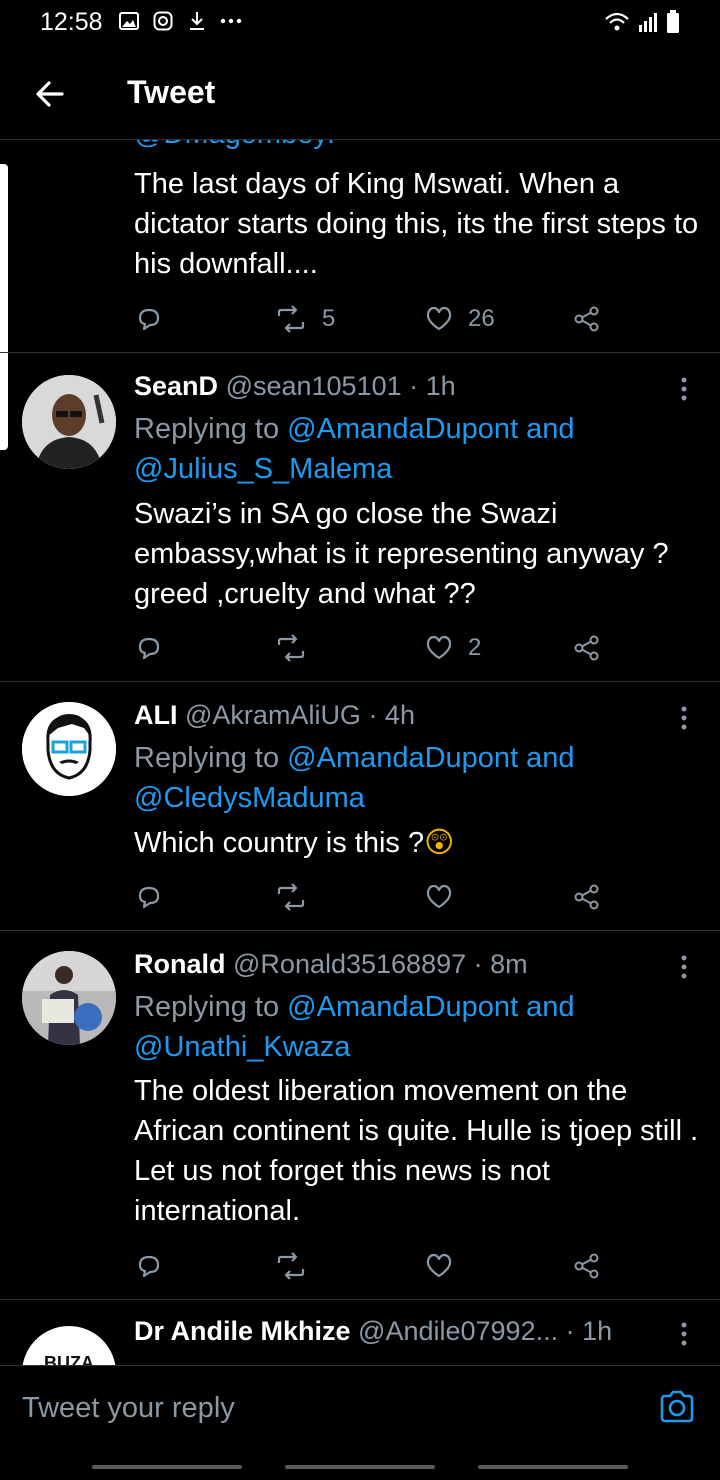  Describe the element at coordinates (129, 21) in the screenshot. I see `gallery-icon` at that location.